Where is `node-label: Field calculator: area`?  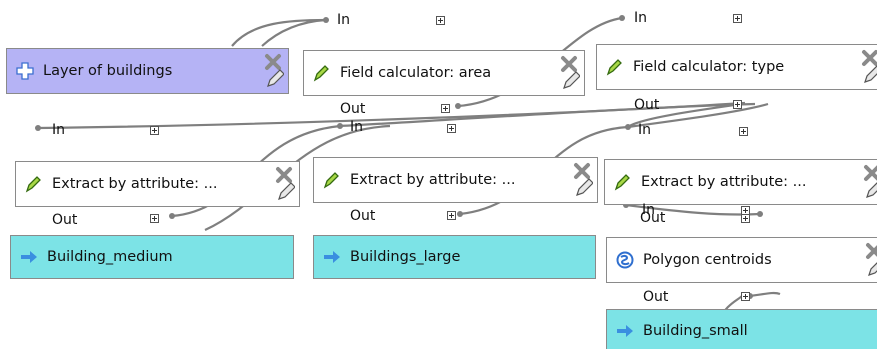
node-label: Field calculator: area is located at coordinates (416, 73).